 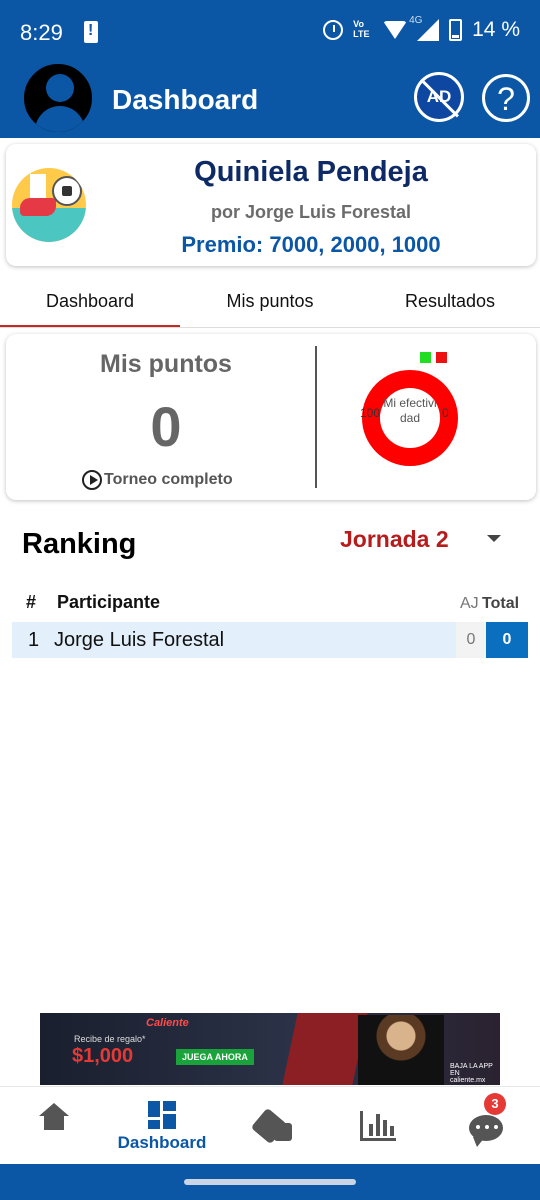 I want to click on chat-dots, so click(x=487, y=1127).